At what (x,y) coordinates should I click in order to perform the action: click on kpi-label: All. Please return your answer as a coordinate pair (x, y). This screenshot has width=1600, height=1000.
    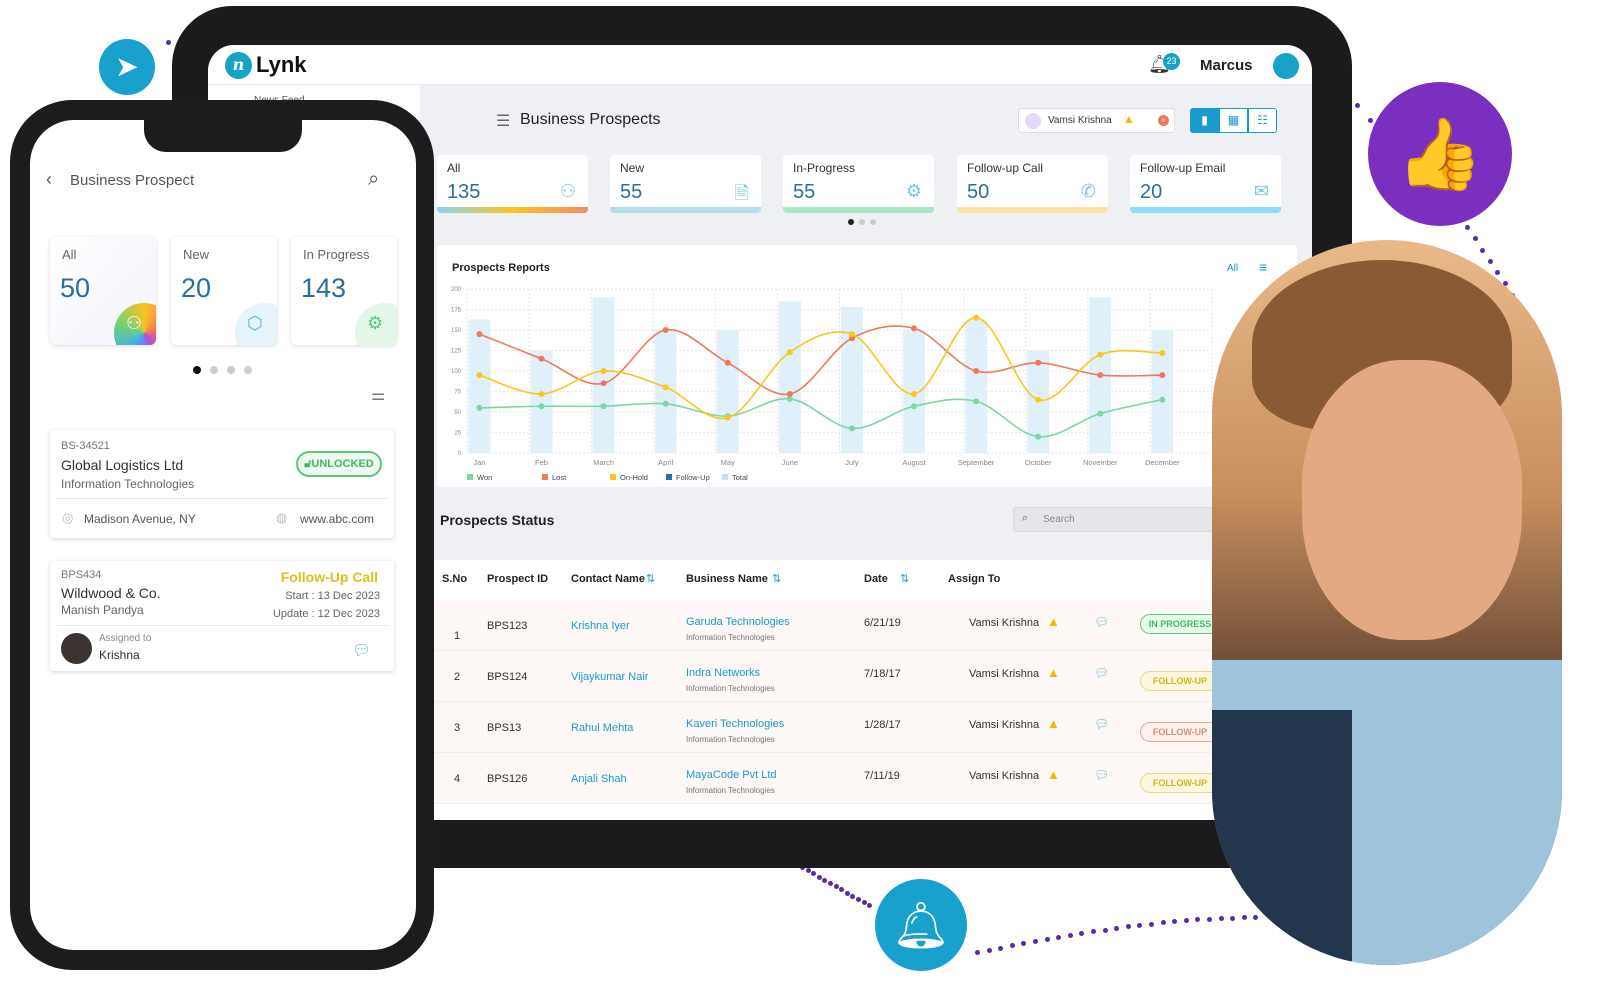
    Looking at the image, I should click on (454, 168).